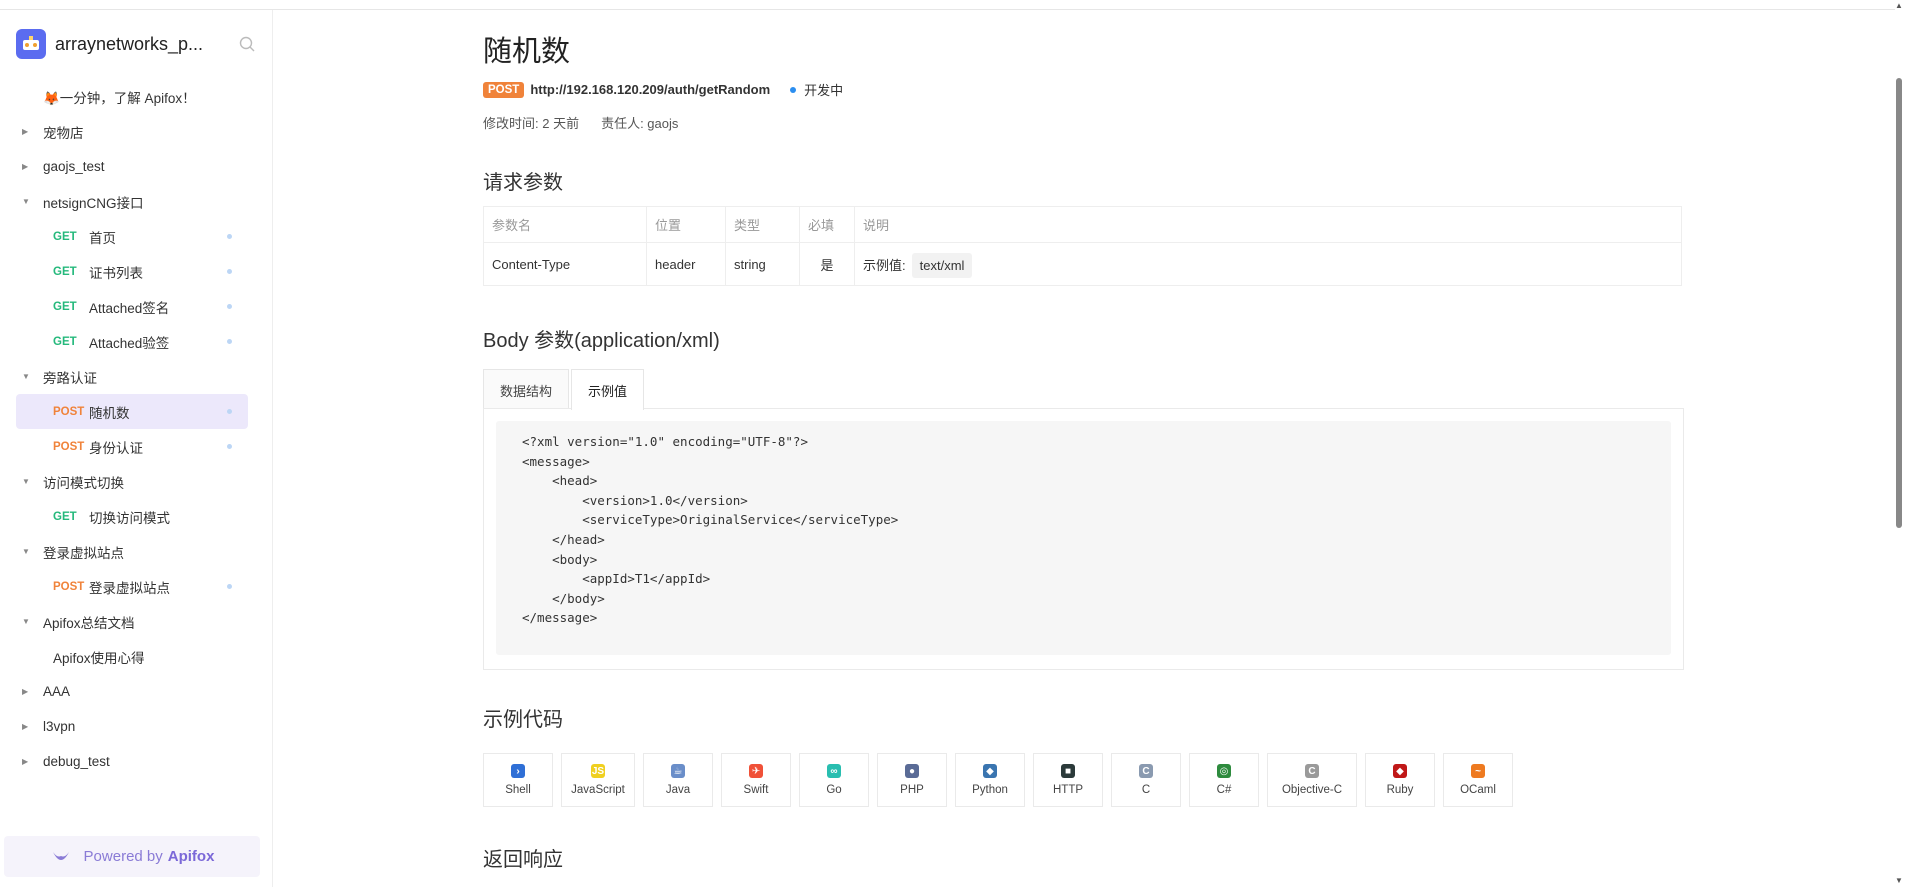 This screenshot has width=1905, height=887. Describe the element at coordinates (31, 44) in the screenshot. I see `project-logo-icon` at that location.